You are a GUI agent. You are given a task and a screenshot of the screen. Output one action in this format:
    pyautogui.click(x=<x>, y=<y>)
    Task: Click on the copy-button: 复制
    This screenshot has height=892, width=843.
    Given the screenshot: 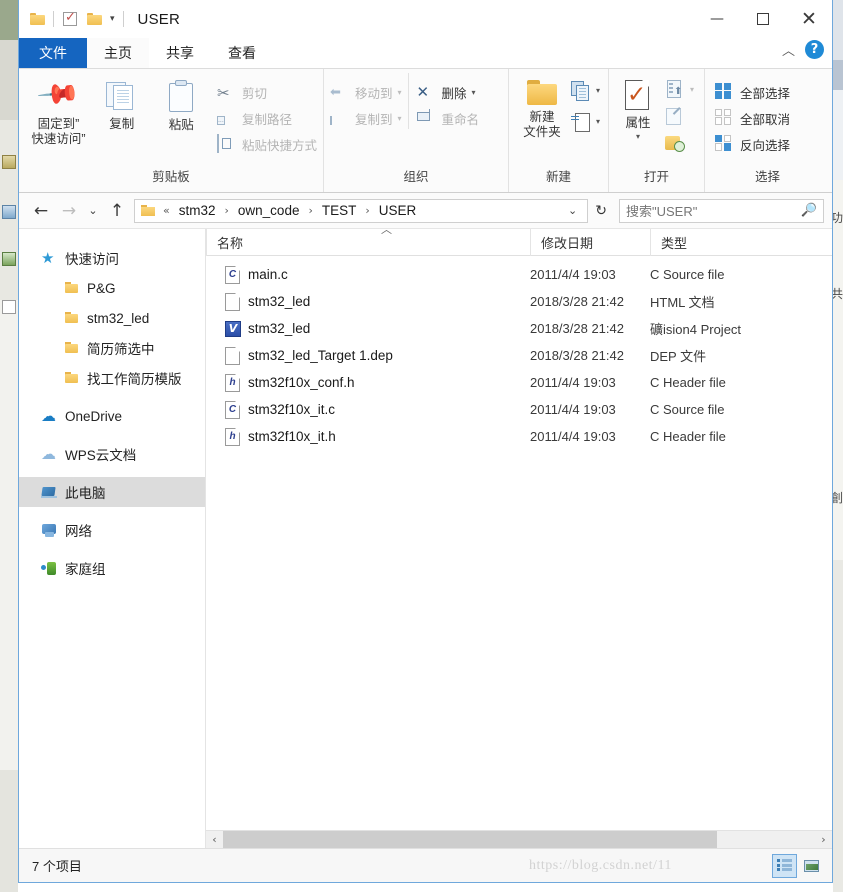 What is the action you would take?
    pyautogui.click(x=122, y=103)
    